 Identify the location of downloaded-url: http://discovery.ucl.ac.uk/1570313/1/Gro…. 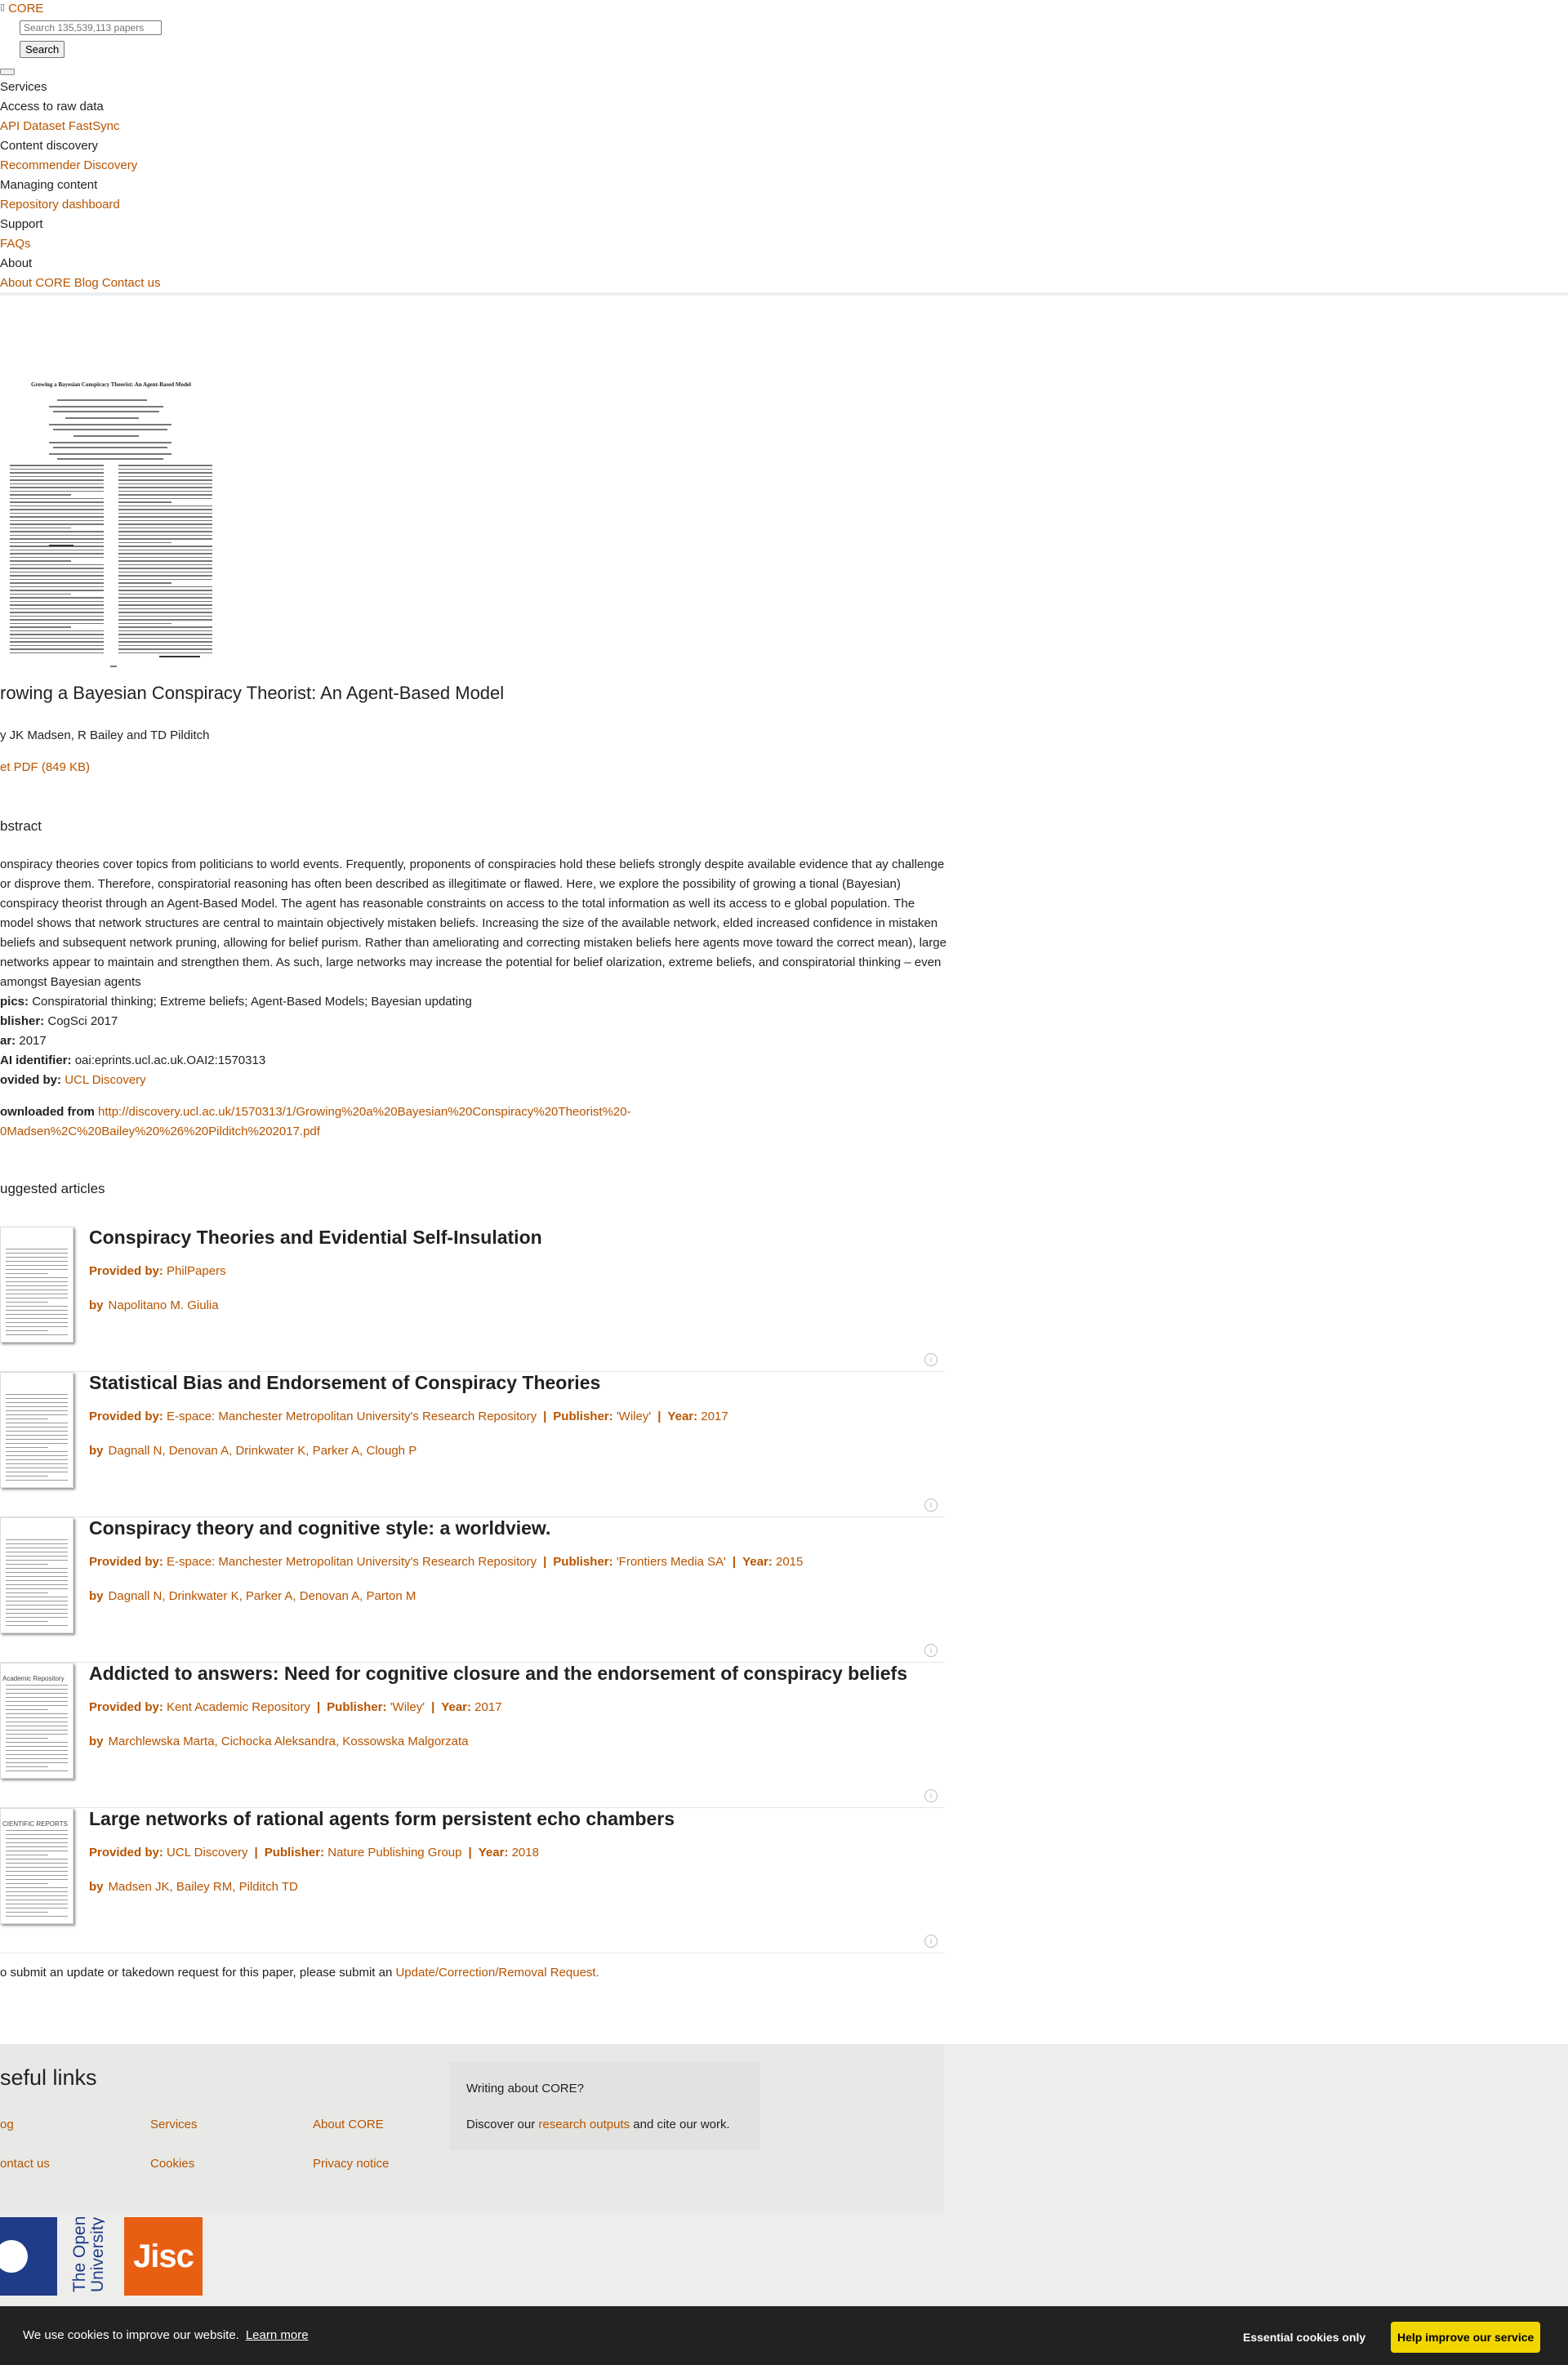
(315, 1121).